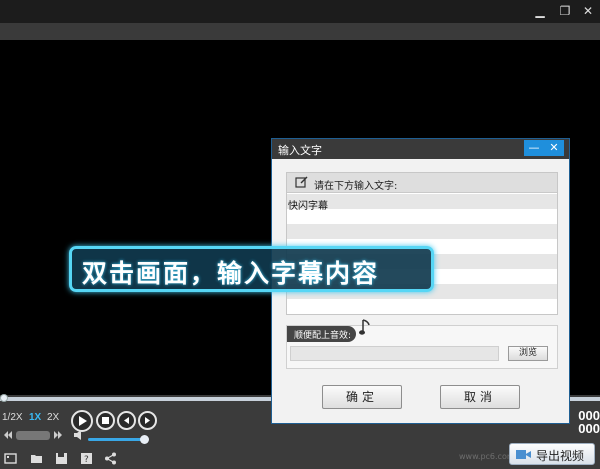 This screenshot has height=469, width=600. What do you see at coordinates (110, 458) in the screenshot?
I see `share-icon` at bounding box center [110, 458].